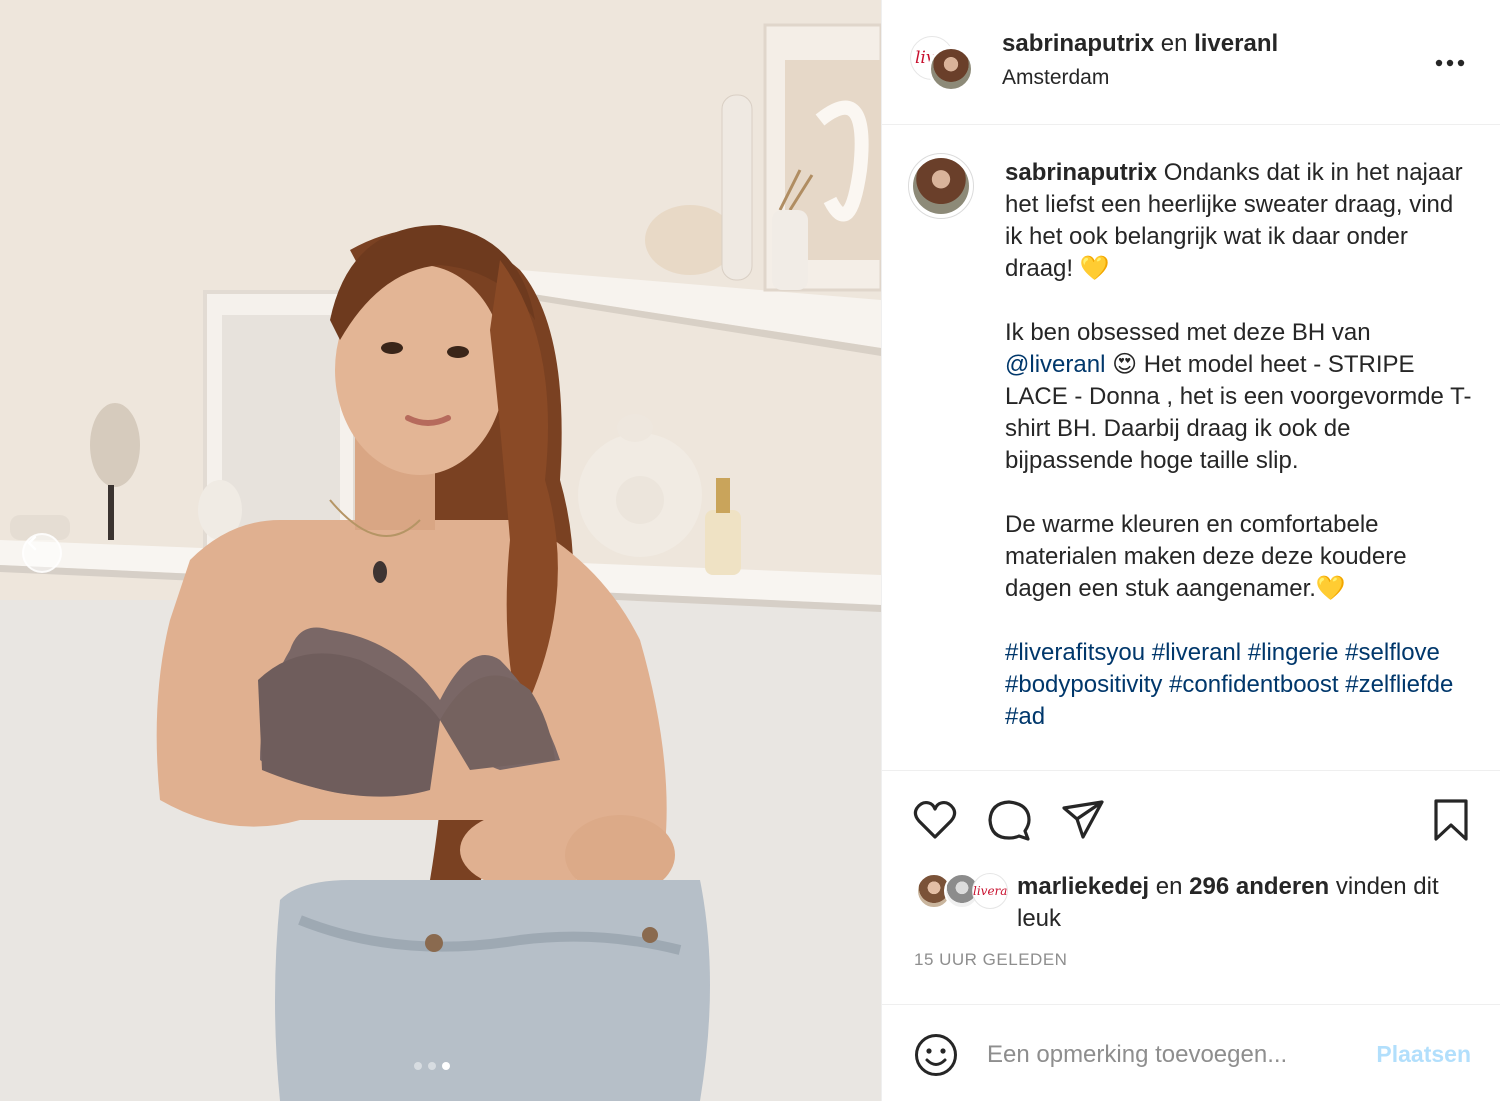  What do you see at coordinates (1259, 886) in the screenshot?
I see `likes-count-link: 296 anderen` at bounding box center [1259, 886].